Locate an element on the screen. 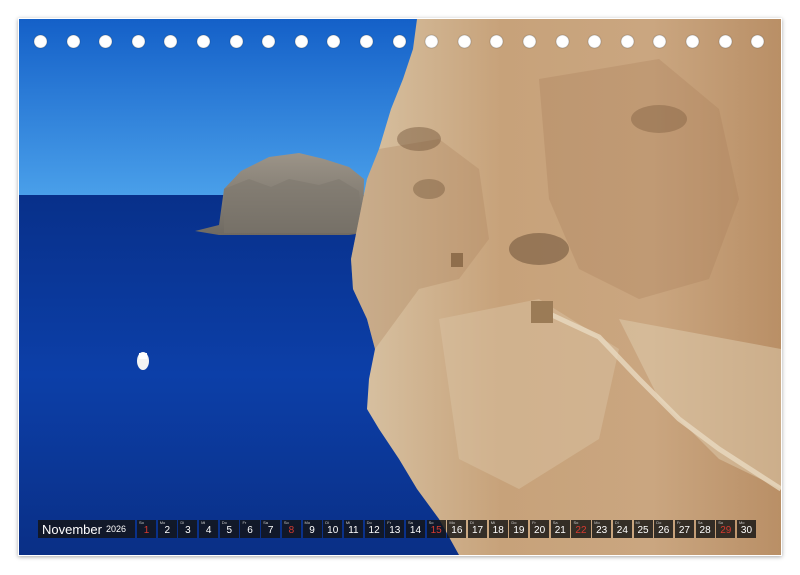 This screenshot has width=800, height=575. day-number: 21 is located at coordinates (560, 530).